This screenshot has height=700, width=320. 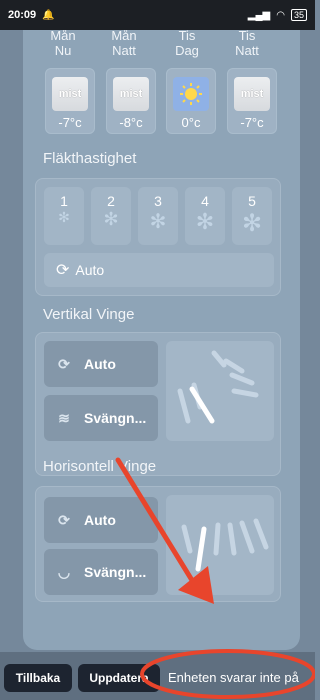 What do you see at coordinates (48, 15) in the screenshot?
I see `notification-icon: 🔔` at bounding box center [48, 15].